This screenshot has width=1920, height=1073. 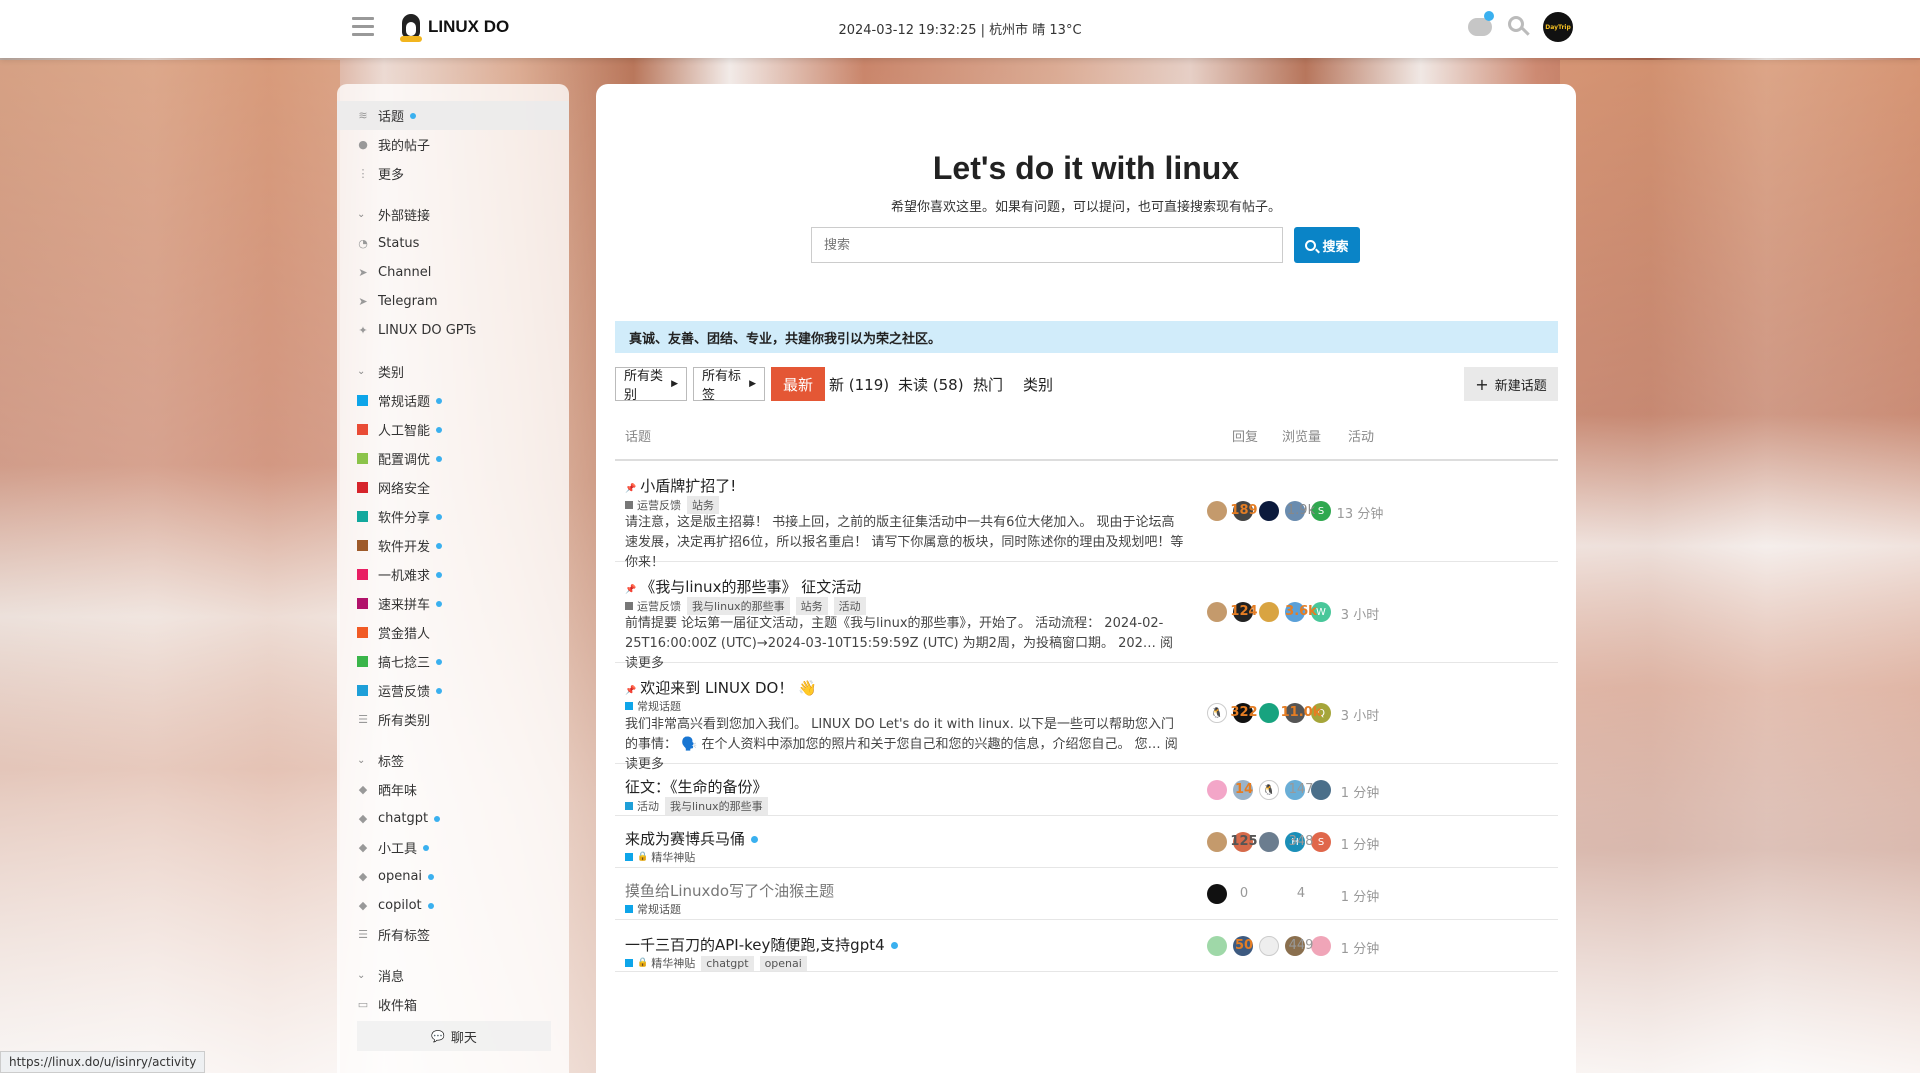 What do you see at coordinates (1244, 611) in the screenshot?
I see `reply-count: 124` at bounding box center [1244, 611].